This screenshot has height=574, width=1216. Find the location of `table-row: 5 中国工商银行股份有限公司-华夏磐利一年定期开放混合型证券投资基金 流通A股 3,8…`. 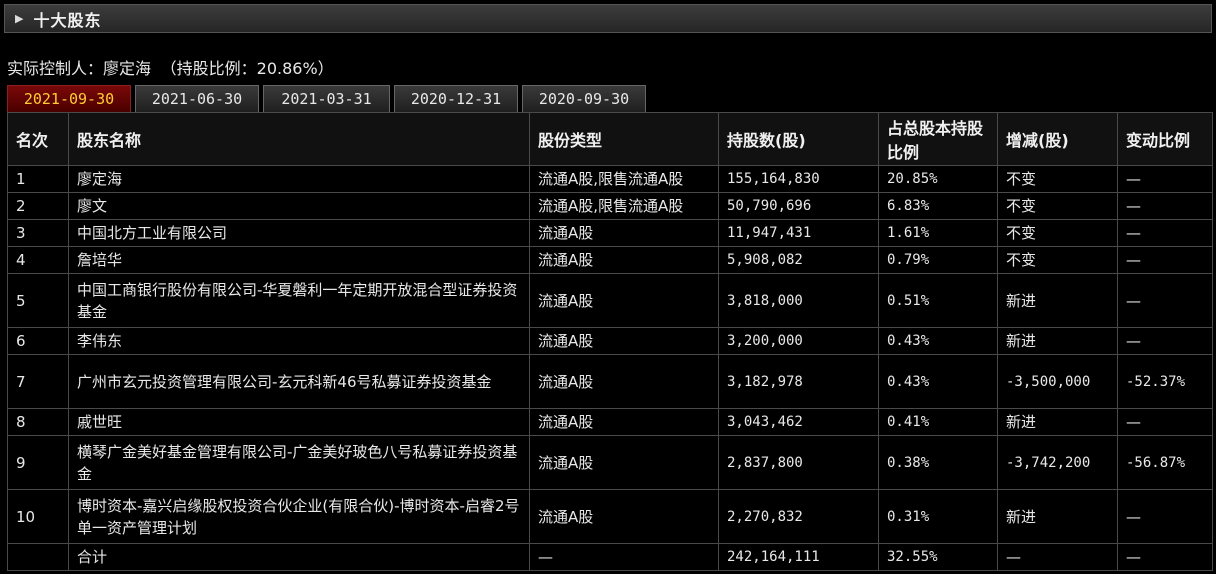

table-row: 5 中国工商银行股份有限公司-华夏磐利一年定期开放混合型证券投资基金 流通A股 3,8… is located at coordinates (610, 300).